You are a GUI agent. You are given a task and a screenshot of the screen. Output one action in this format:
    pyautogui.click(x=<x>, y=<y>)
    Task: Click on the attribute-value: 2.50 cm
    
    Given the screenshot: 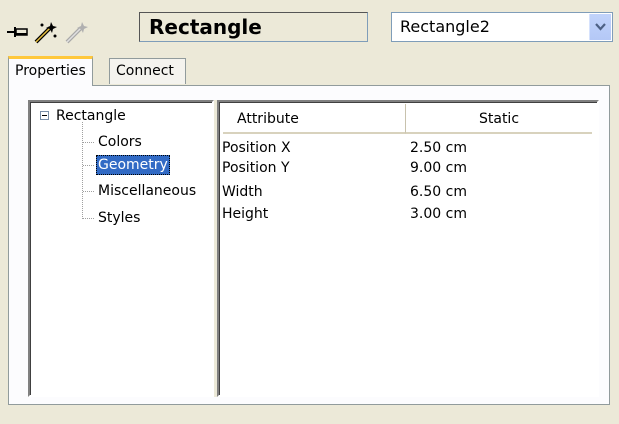 What is the action you would take?
    pyautogui.click(x=438, y=148)
    